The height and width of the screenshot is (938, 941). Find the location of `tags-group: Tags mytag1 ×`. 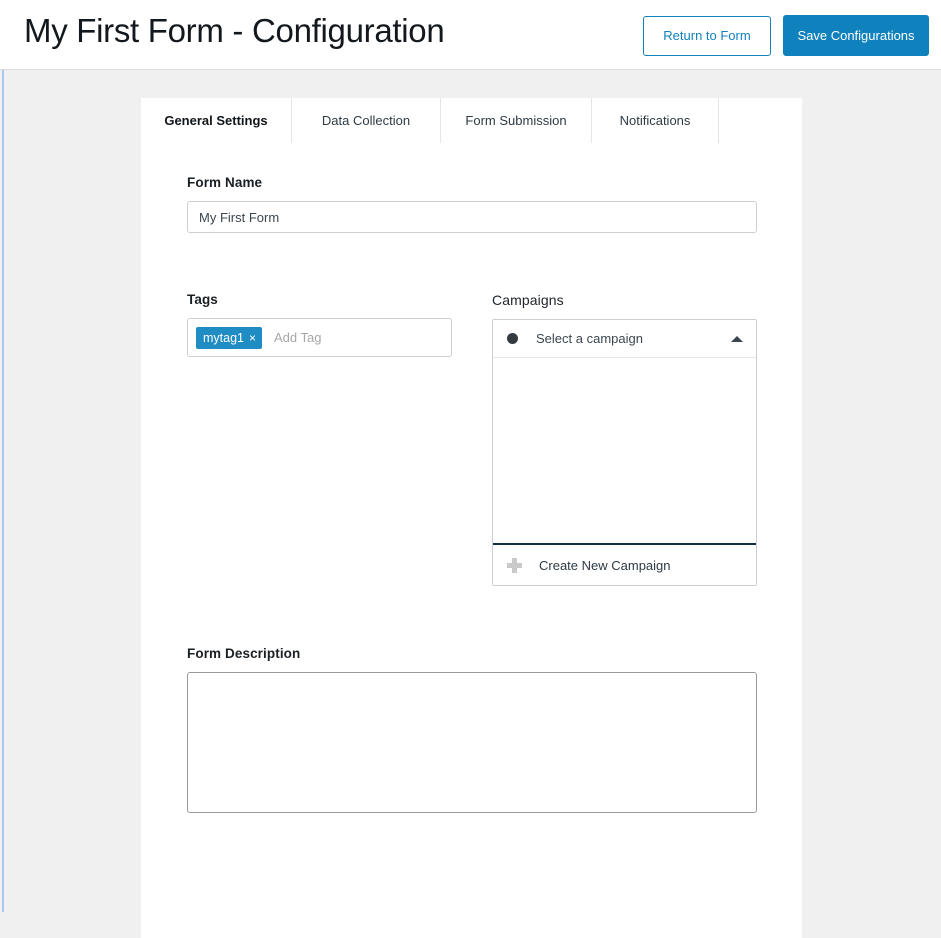

tags-group: Tags mytag1 × is located at coordinates (320, 324).